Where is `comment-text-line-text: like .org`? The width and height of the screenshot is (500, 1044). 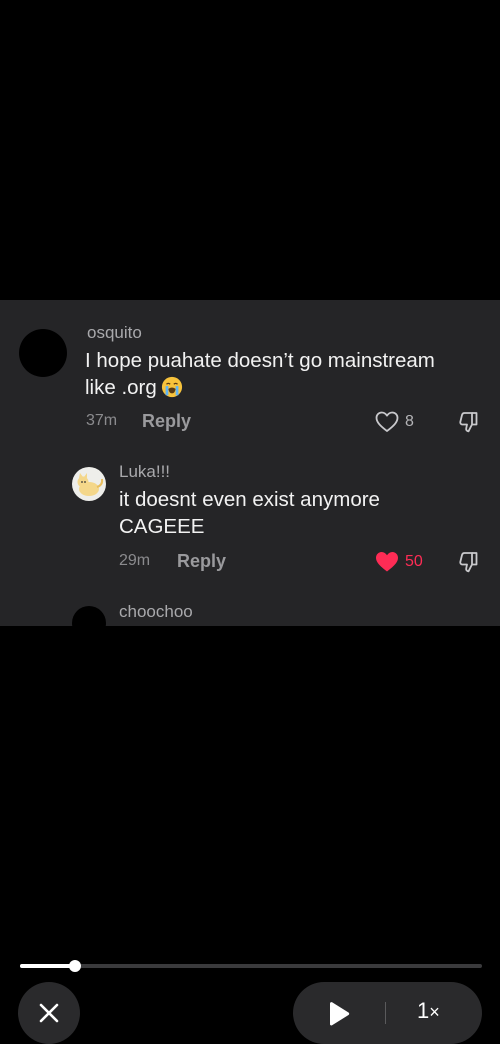
comment-text-line-text: like .org is located at coordinates (121, 387).